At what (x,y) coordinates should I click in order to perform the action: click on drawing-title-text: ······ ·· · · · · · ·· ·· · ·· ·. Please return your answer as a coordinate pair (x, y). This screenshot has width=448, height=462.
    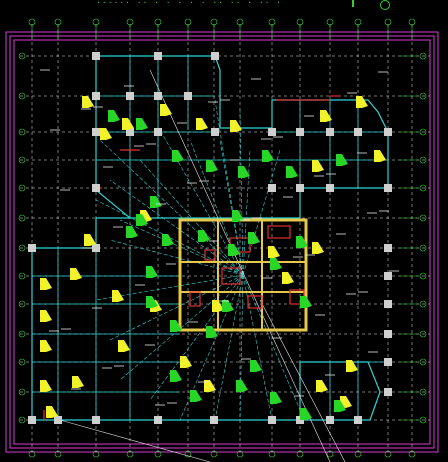
    Looking at the image, I should click on (189, 3).